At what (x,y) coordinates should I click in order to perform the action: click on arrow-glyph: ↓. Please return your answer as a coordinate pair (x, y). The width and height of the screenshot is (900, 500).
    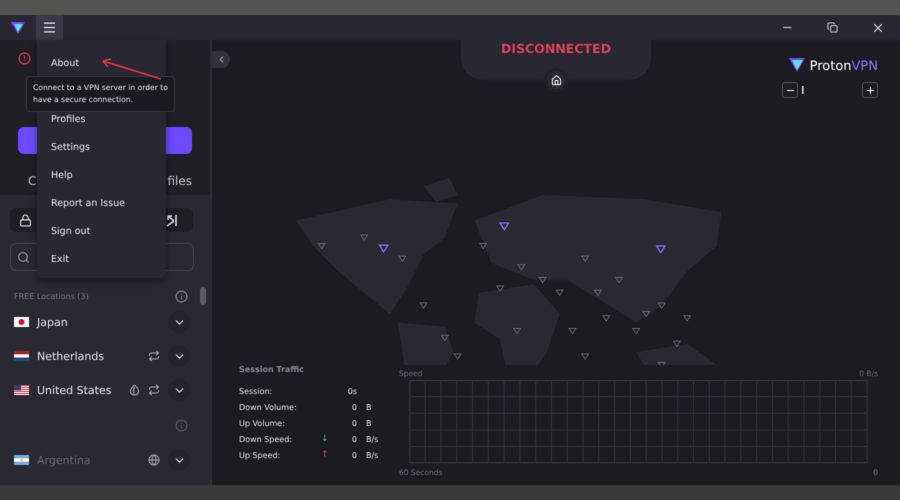
    Looking at the image, I should click on (325, 439).